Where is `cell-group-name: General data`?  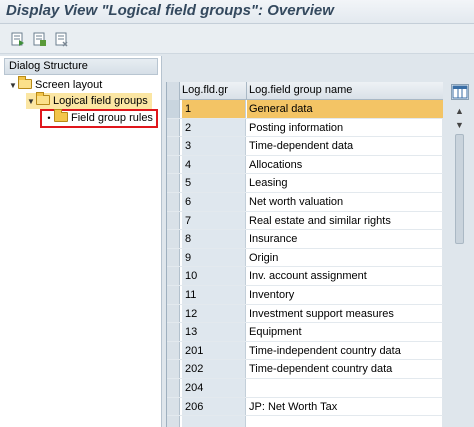
cell-group-name: General data is located at coordinates (345, 109).